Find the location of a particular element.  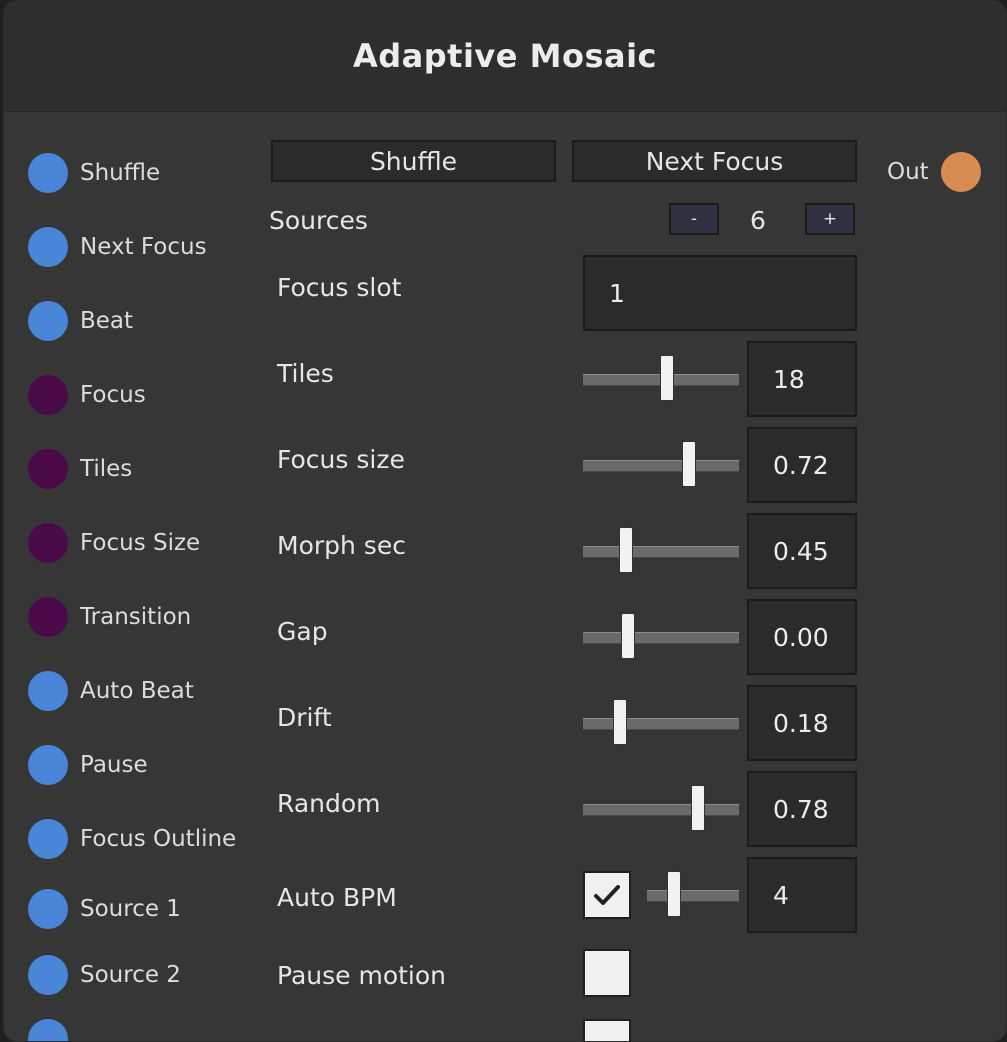

auto-bpm-slider-thumb is located at coordinates (674, 894).